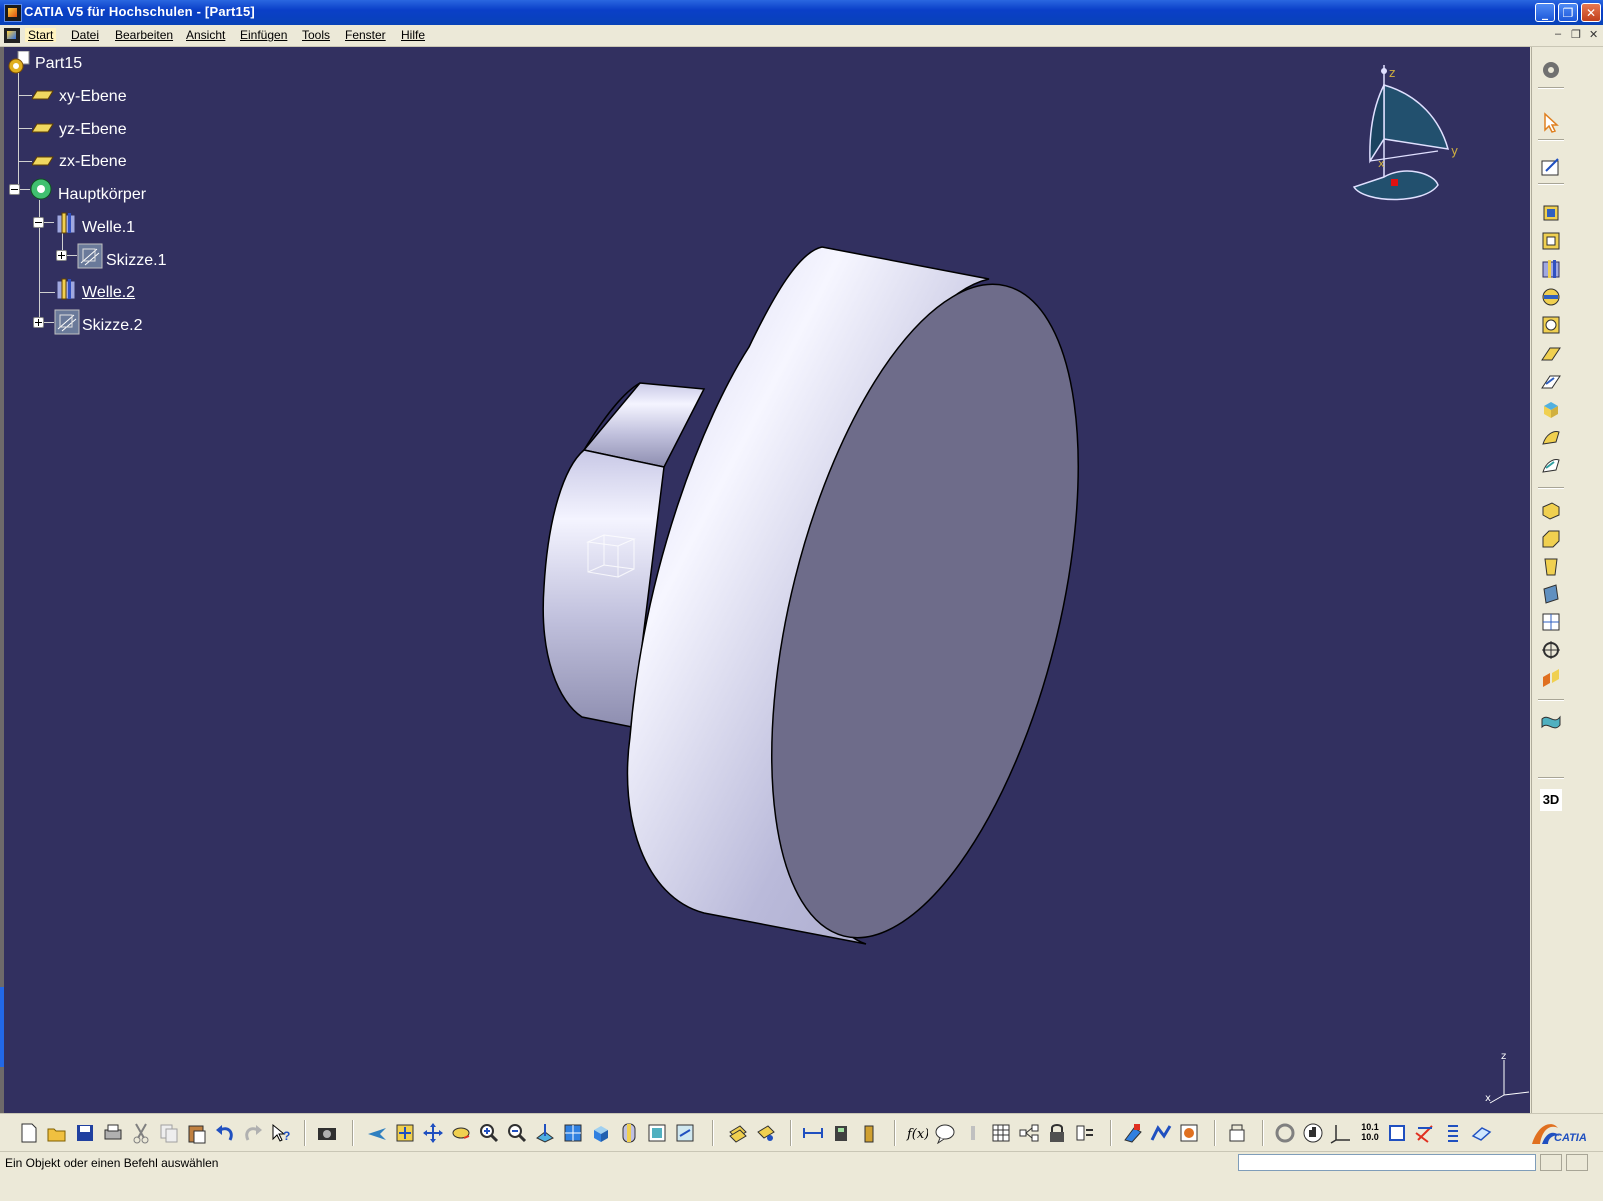 This screenshot has height=1201, width=1603. I want to click on pocket-icon, so click(1551, 241).